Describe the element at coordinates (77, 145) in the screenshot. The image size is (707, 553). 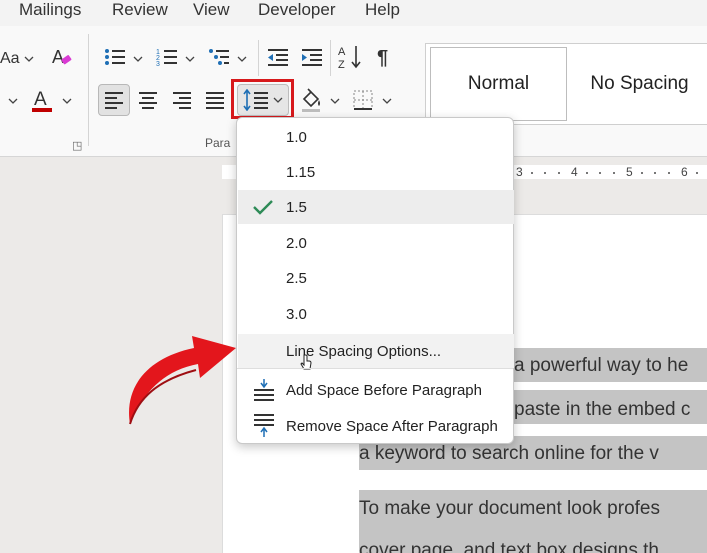
I see `font-dialog-launcher-icon: ◳` at that location.